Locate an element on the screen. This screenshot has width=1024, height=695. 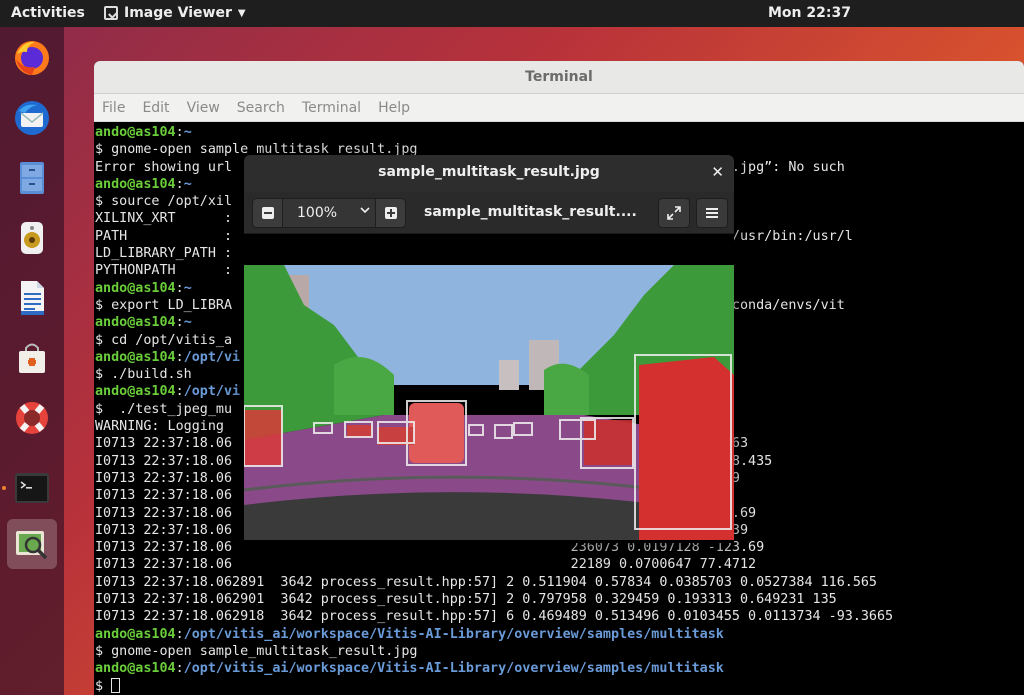
terminal-text: PYTHONPATH : is located at coordinates (164, 271).